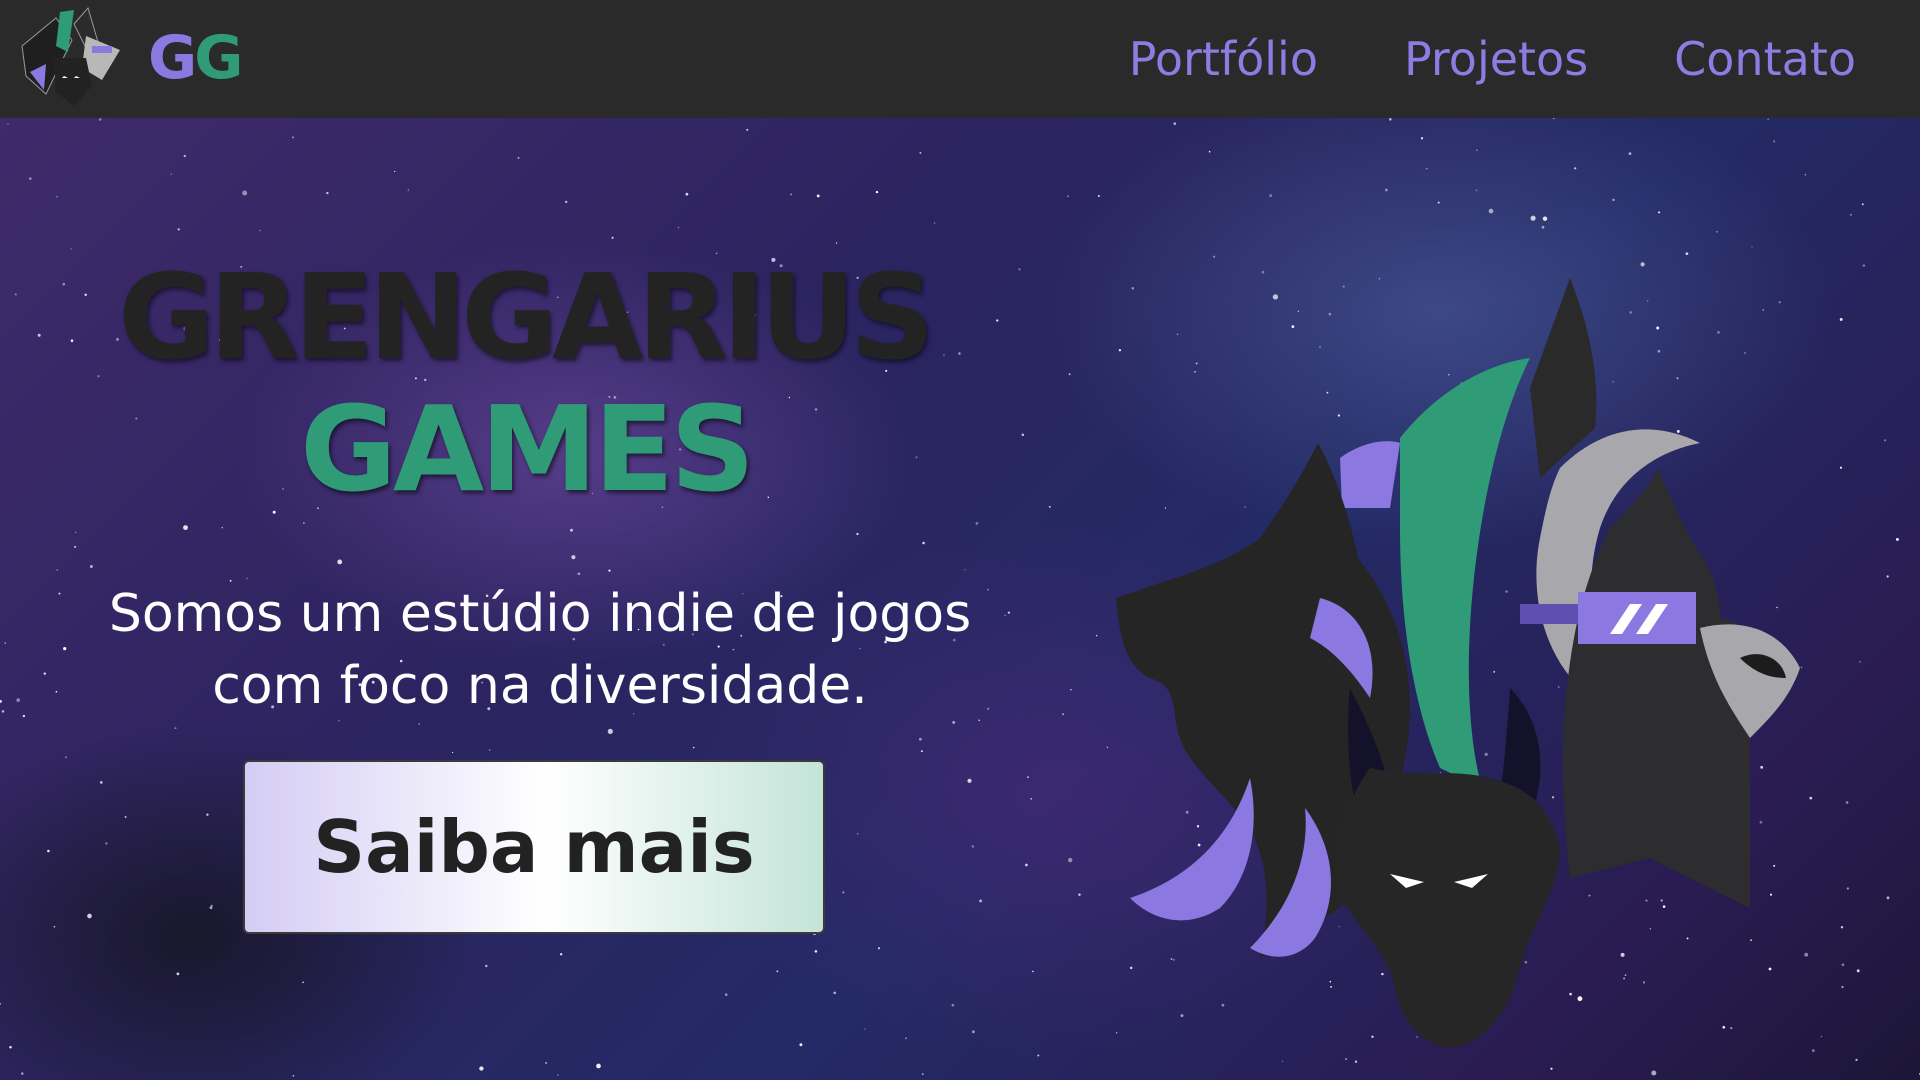 The image size is (1920, 1080). I want to click on hero-title-grengarius: GRENGARIUS, so click(526, 317).